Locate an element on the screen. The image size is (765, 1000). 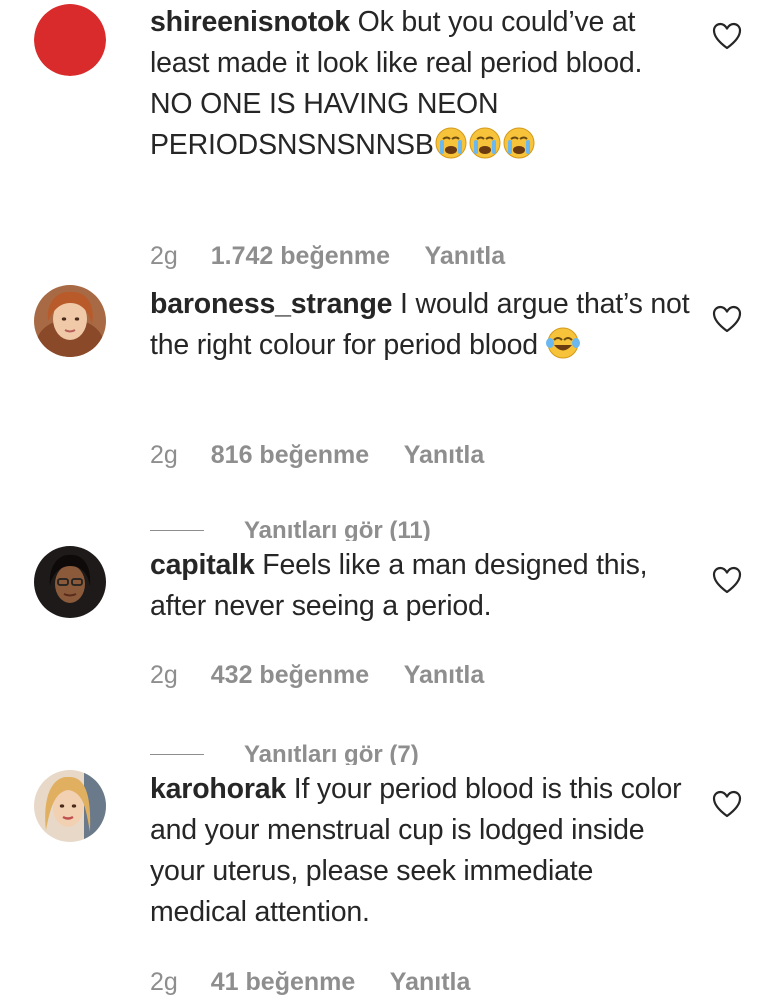
view-replies-button: Yanıtları gör (11) is located at coordinates (290, 529).